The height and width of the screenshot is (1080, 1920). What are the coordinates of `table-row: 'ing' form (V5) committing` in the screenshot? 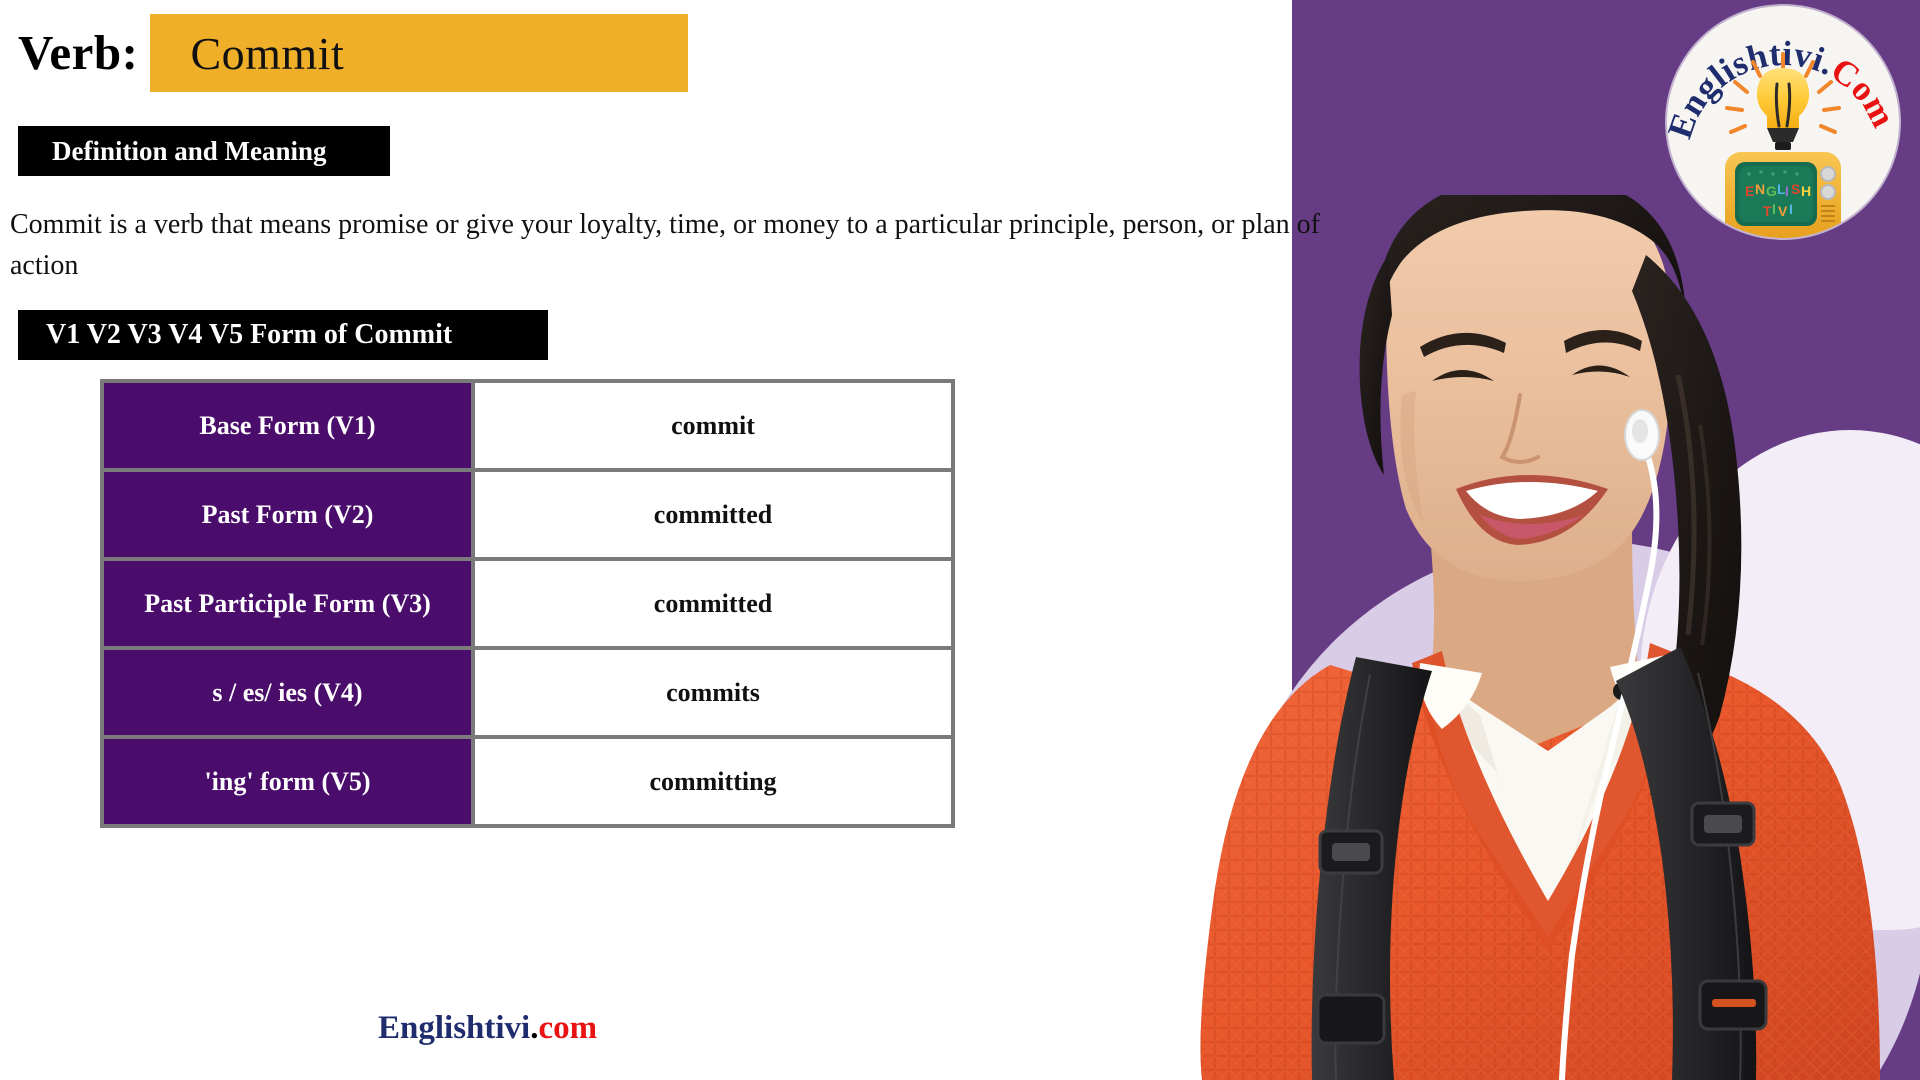 It's located at (527, 781).